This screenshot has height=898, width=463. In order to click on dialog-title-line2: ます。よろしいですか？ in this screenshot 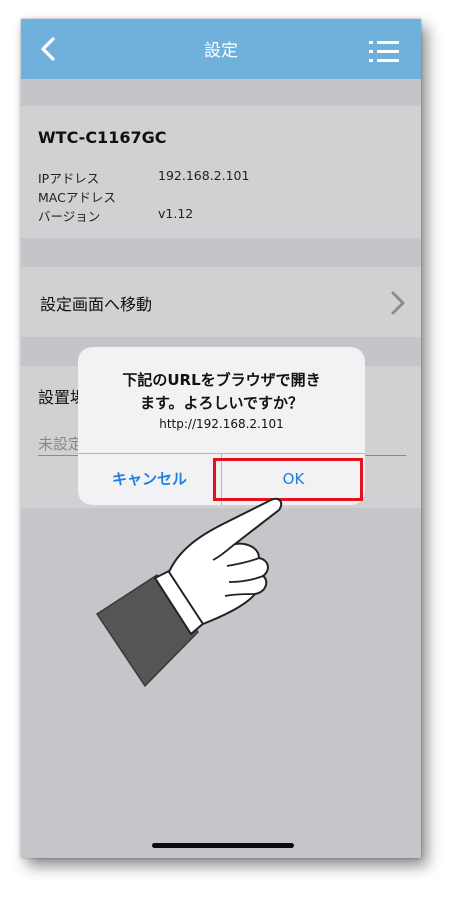, I will do `click(221, 403)`.